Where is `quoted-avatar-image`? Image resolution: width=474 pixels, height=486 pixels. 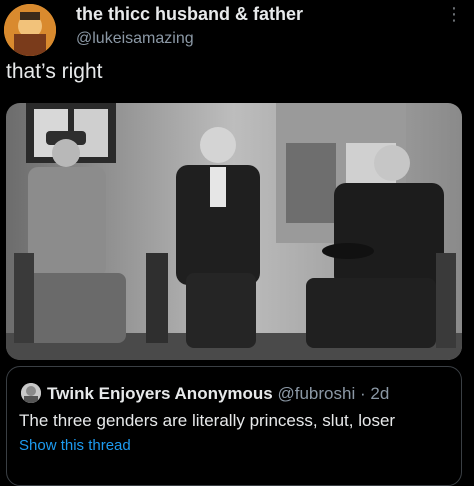 quoted-avatar-image is located at coordinates (31, 393).